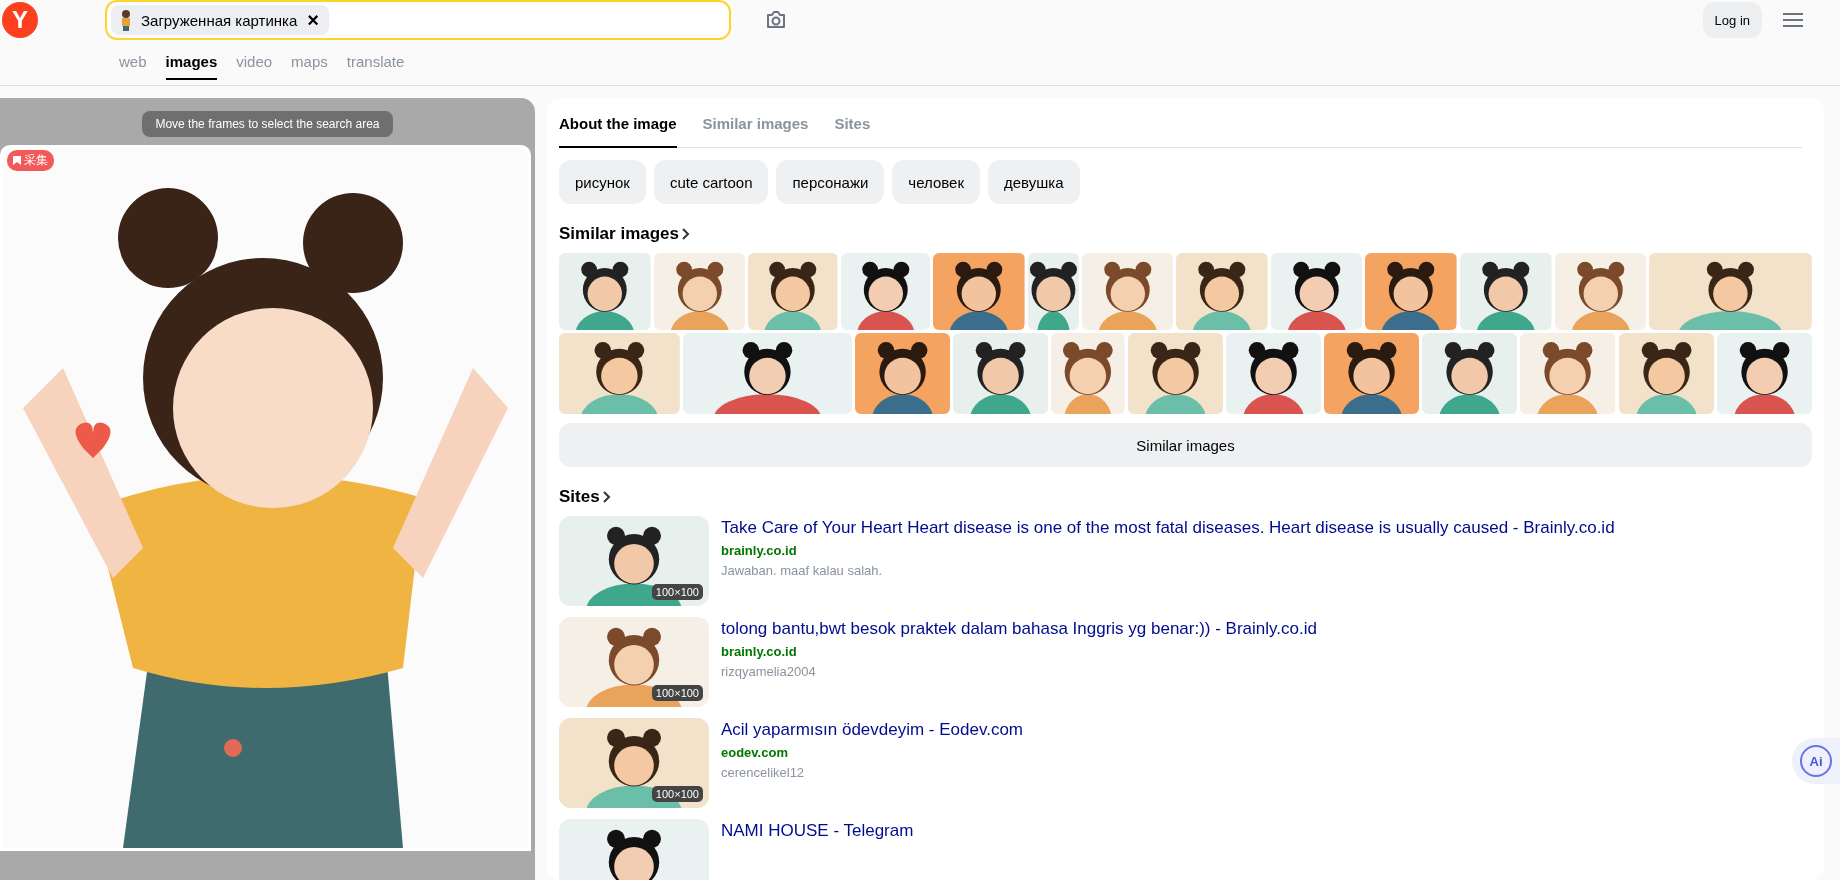  What do you see at coordinates (20, 20) in the screenshot?
I see `yandex-logo: Y` at bounding box center [20, 20].